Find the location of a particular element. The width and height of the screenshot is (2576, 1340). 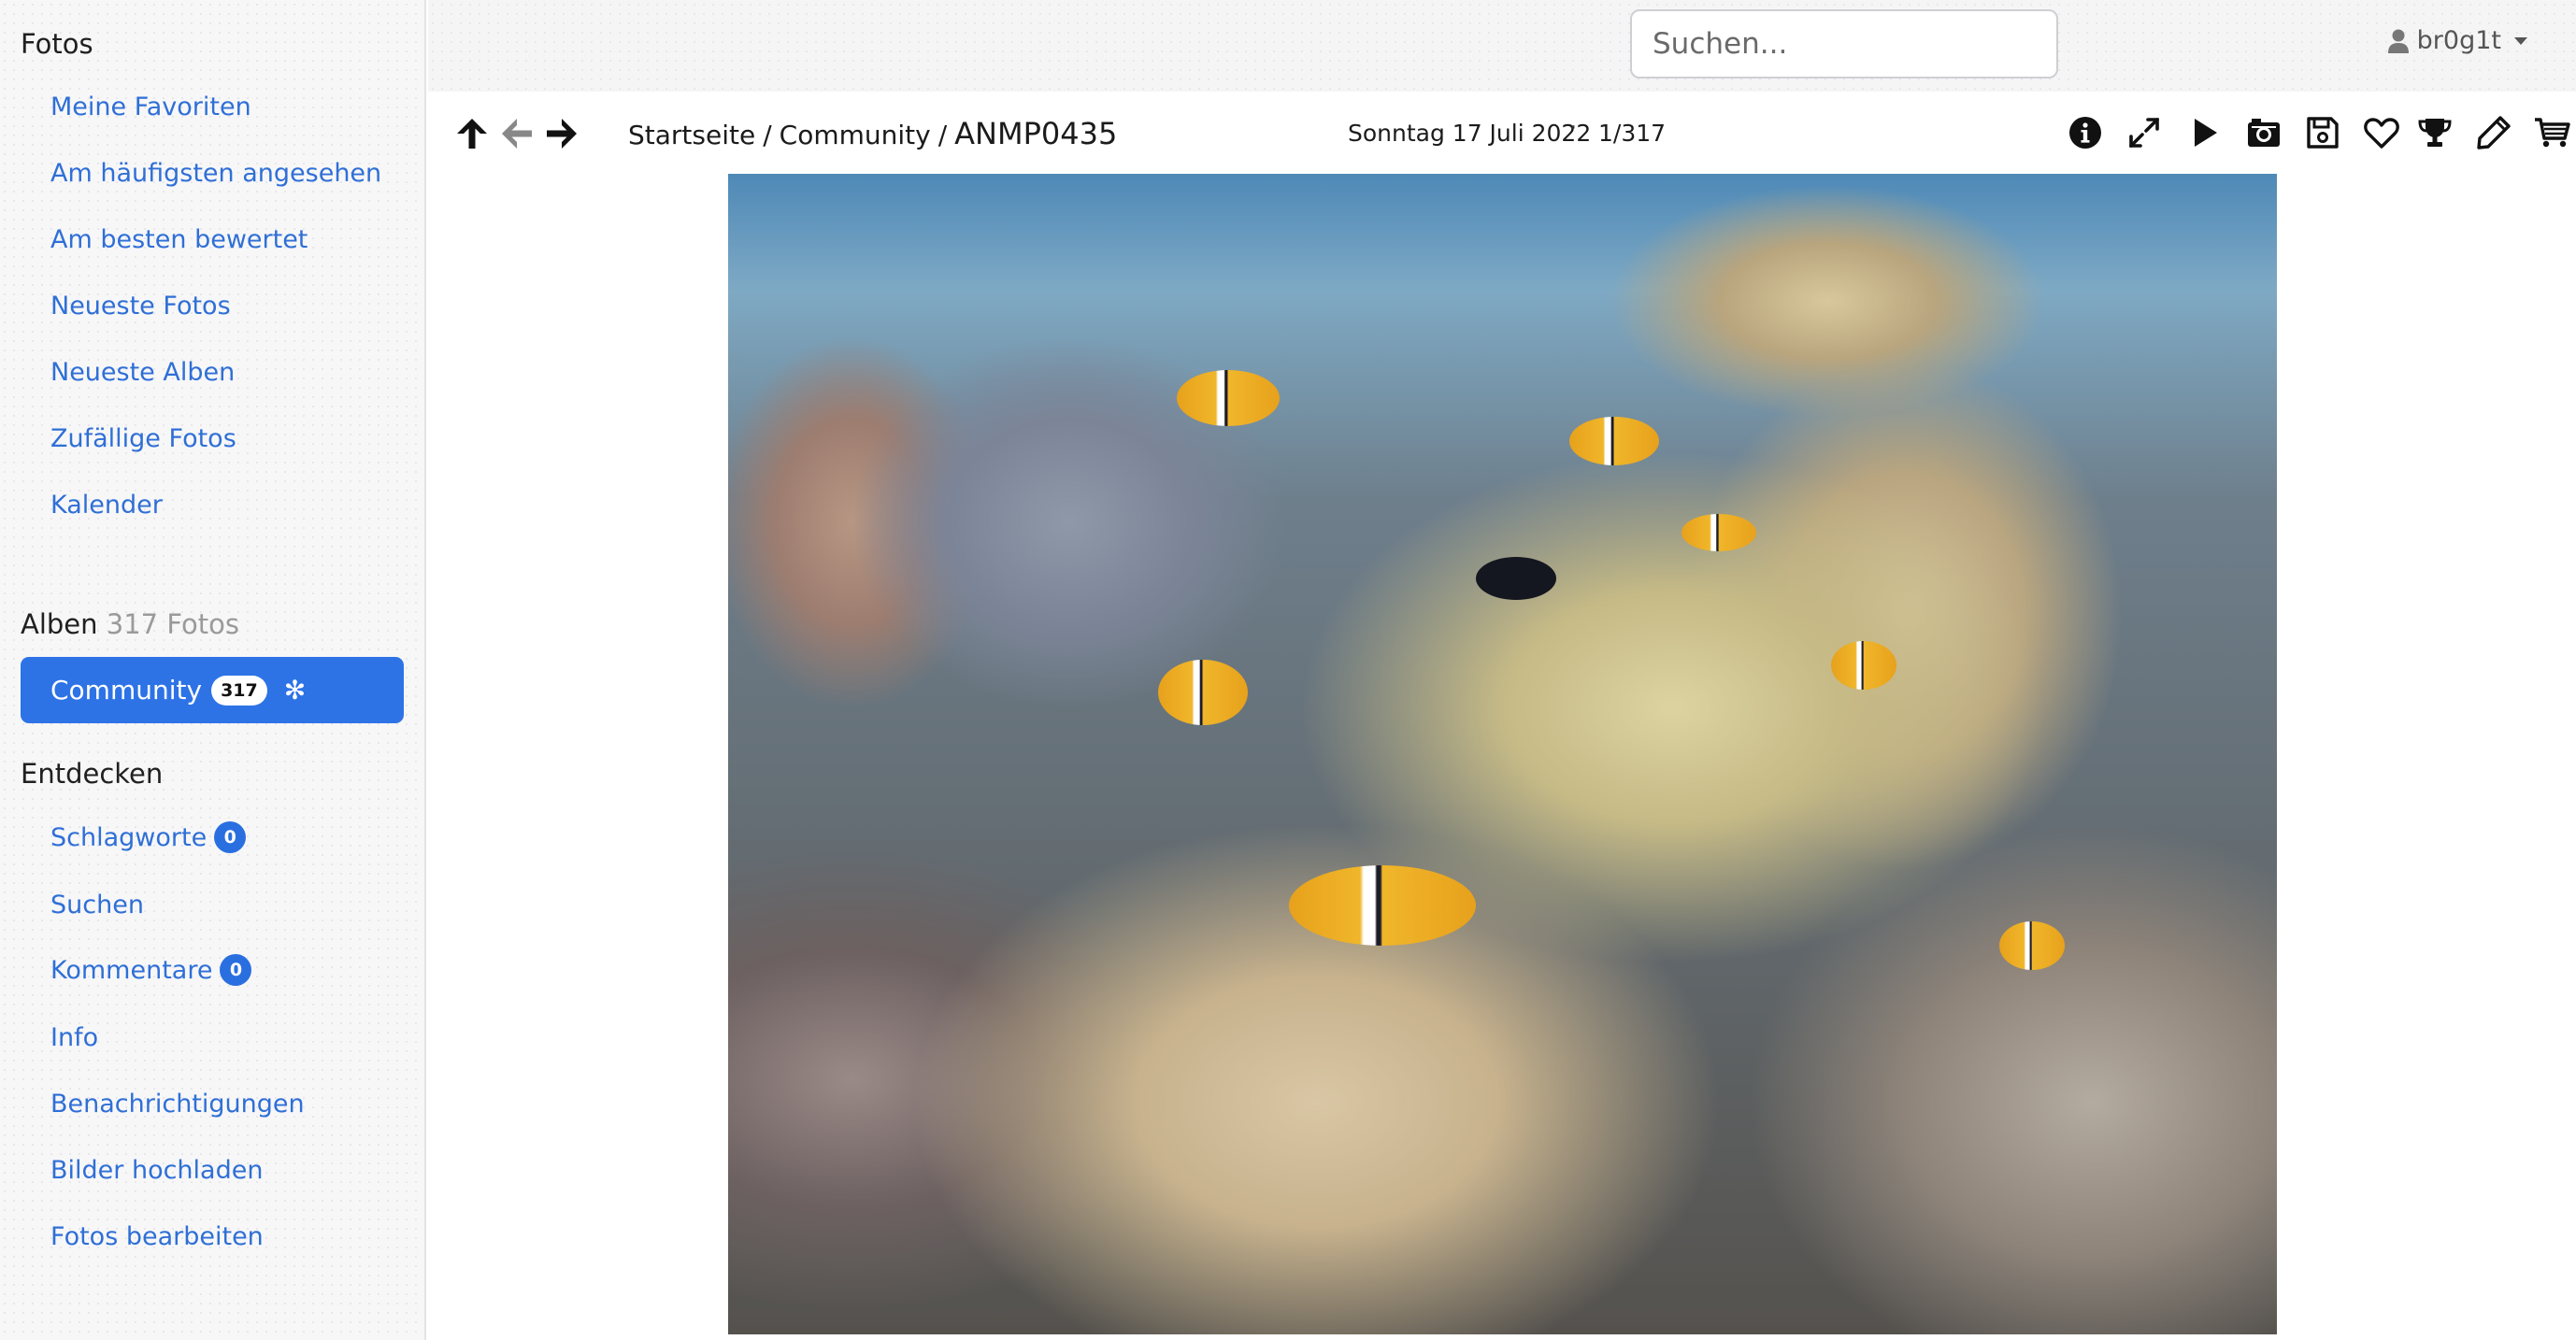

sidebar-item-suchen: Suchen is located at coordinates (97, 905).